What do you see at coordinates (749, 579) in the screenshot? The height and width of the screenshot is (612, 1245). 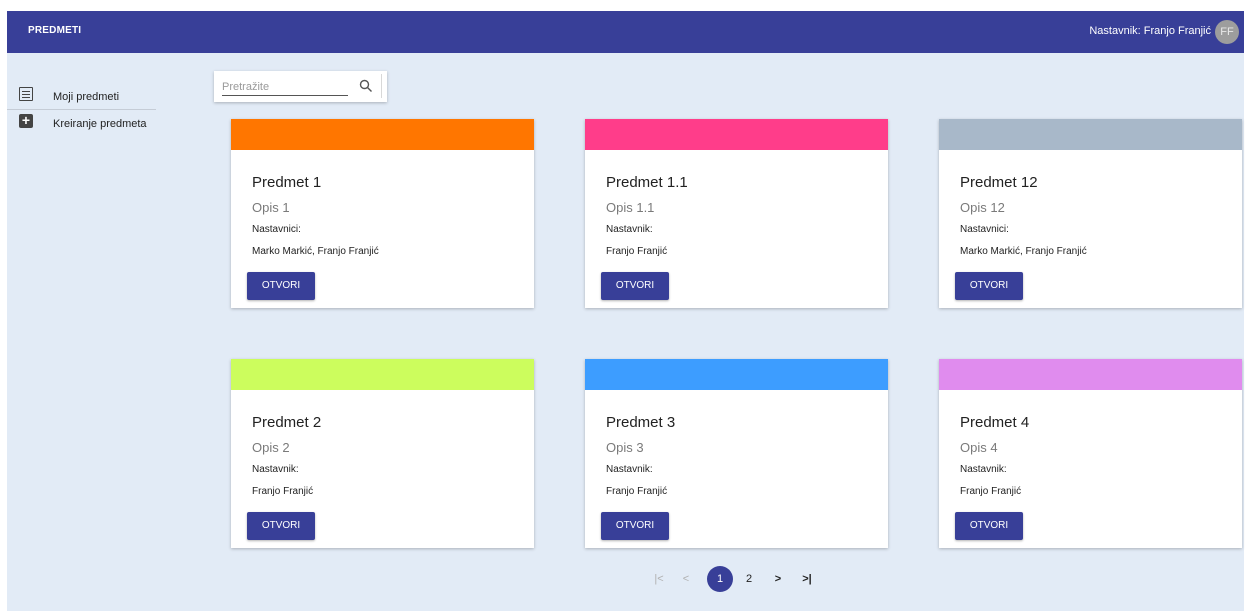 I see `page-button-2: 2` at bounding box center [749, 579].